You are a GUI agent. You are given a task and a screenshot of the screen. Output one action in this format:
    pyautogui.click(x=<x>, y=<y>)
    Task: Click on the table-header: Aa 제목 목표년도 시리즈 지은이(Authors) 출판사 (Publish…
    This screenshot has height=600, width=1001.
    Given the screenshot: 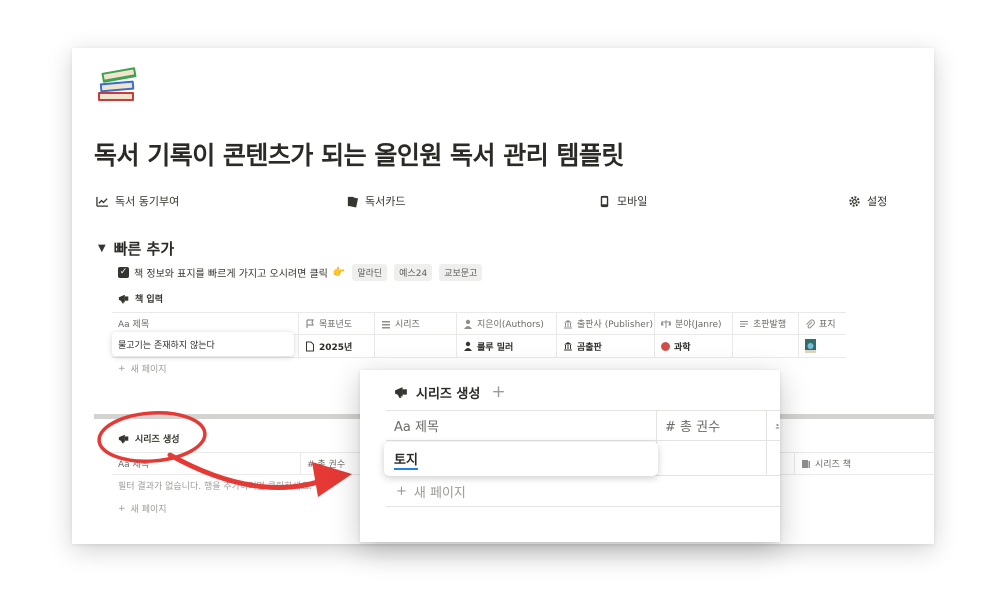 What is the action you would take?
    pyautogui.click(x=479, y=323)
    